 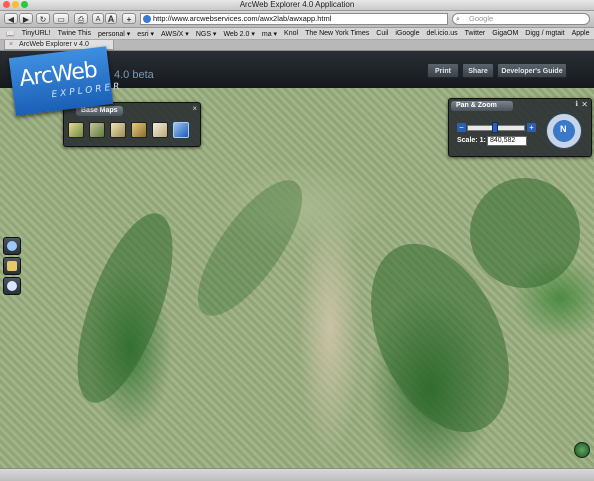 I want to click on base-maps-panel: Base Maps ×, so click(x=132, y=124).